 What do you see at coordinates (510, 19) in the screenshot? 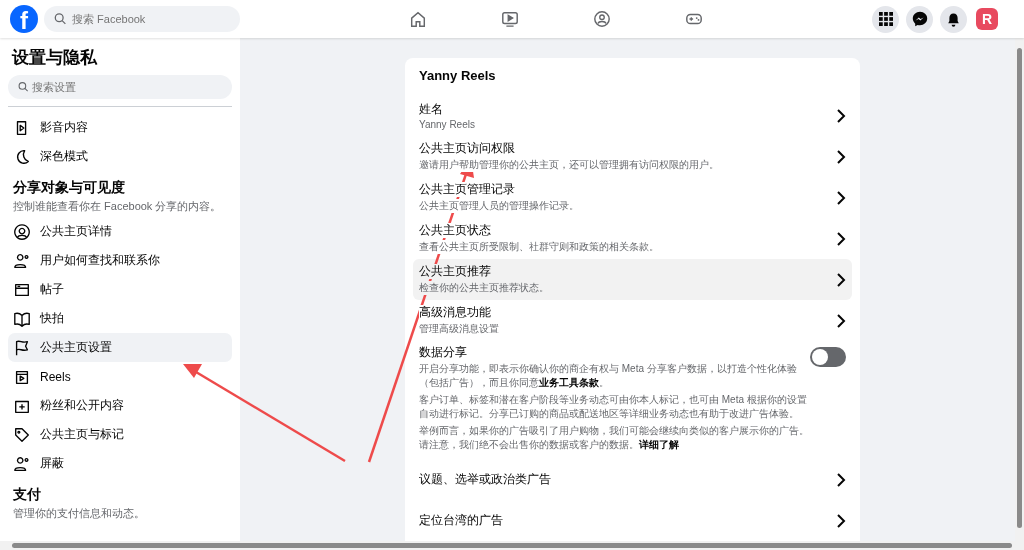
I see `video-icon` at bounding box center [510, 19].